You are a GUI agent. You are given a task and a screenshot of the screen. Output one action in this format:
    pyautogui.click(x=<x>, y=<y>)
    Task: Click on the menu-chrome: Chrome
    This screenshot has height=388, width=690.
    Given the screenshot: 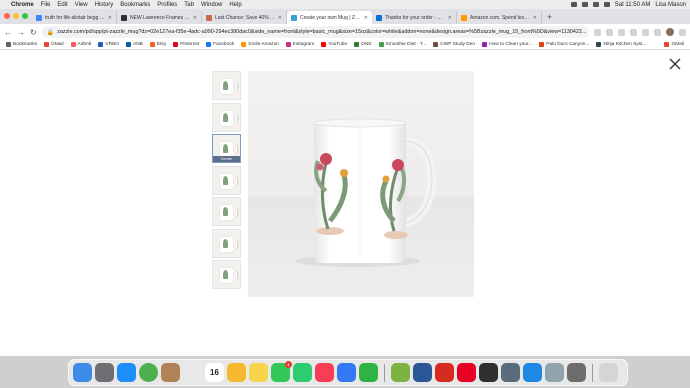 What is the action you would take?
    pyautogui.click(x=22, y=5)
    